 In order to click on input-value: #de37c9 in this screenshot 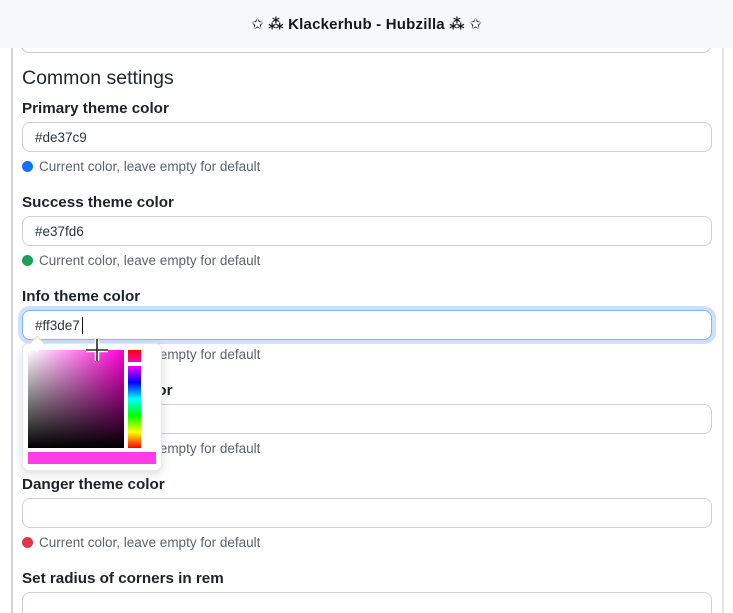, I will do `click(61, 137)`.